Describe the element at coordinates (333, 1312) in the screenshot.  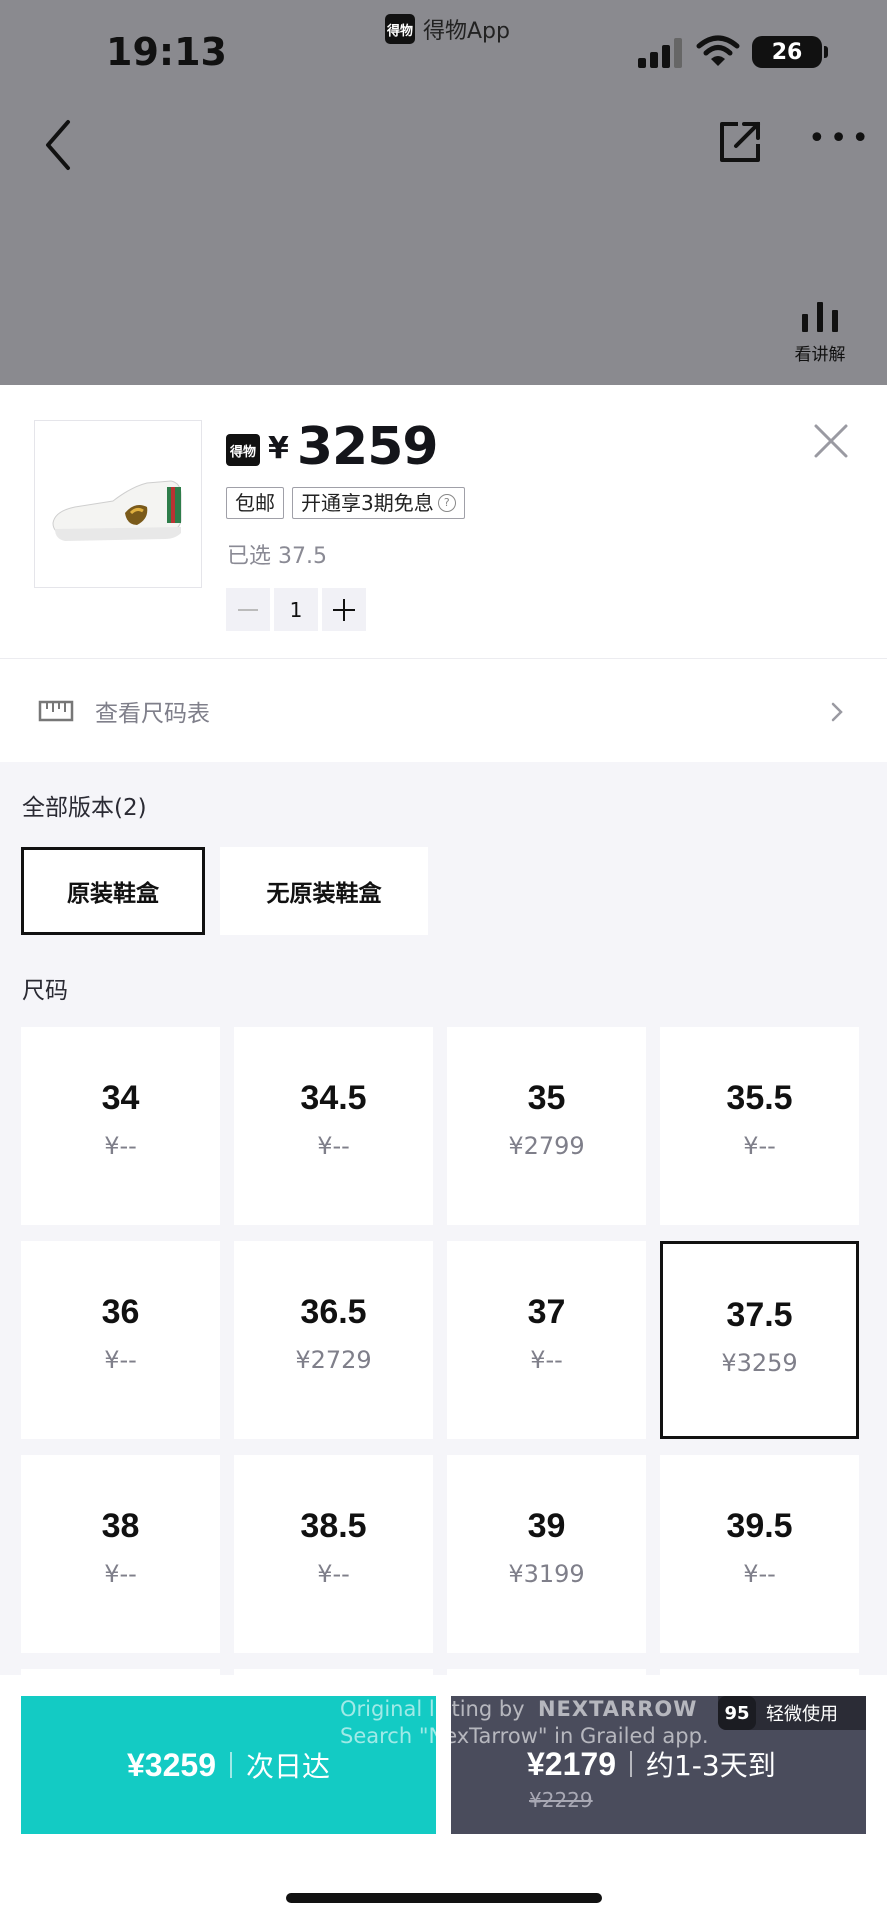
I see `size-value: 36.5` at that location.